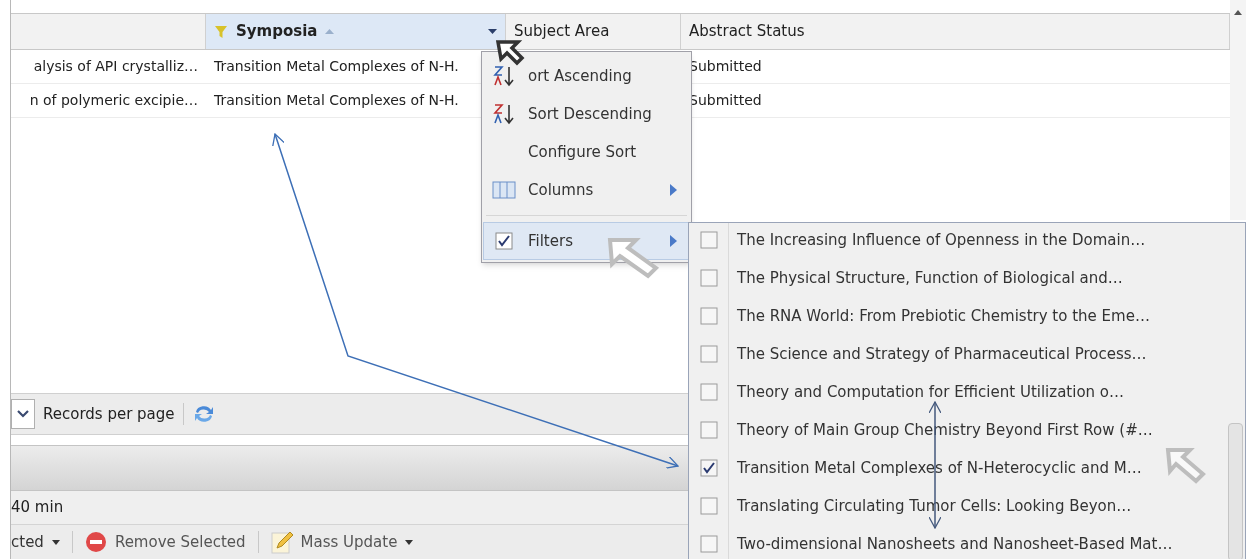 Image resolution: width=1246 pixels, height=559 pixels. I want to click on toolbar-button: Remove Selected, so click(165, 542).